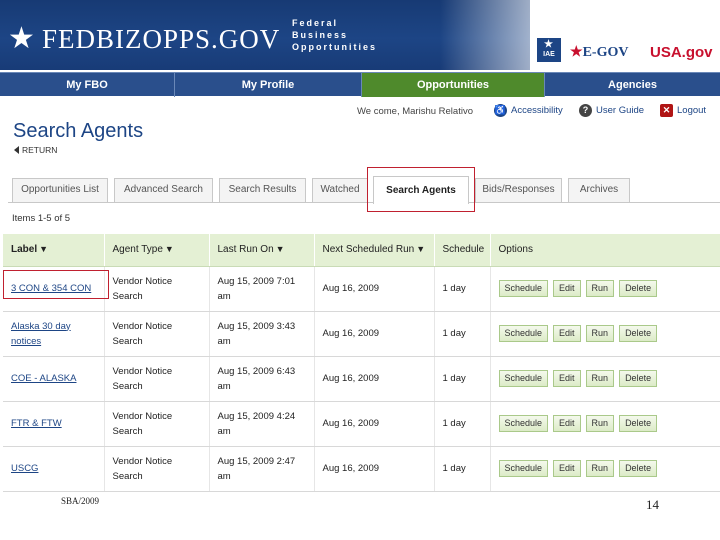 This screenshot has width=720, height=540. Describe the element at coordinates (40, 150) in the screenshot. I see `return-label: RETURN` at that location.